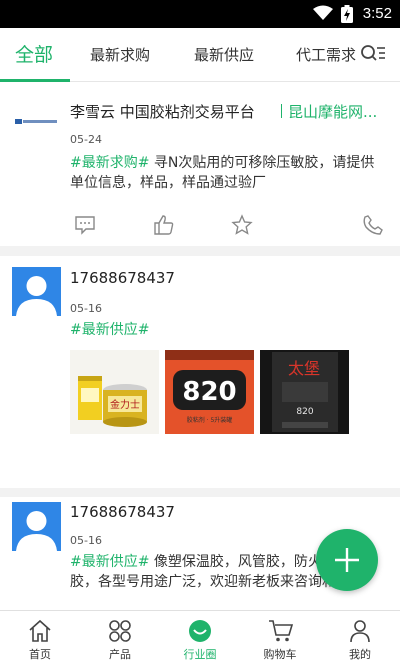 This screenshot has height=666, width=400. What do you see at coordinates (281, 631) in the screenshot?
I see `cart-icon` at bounding box center [281, 631].